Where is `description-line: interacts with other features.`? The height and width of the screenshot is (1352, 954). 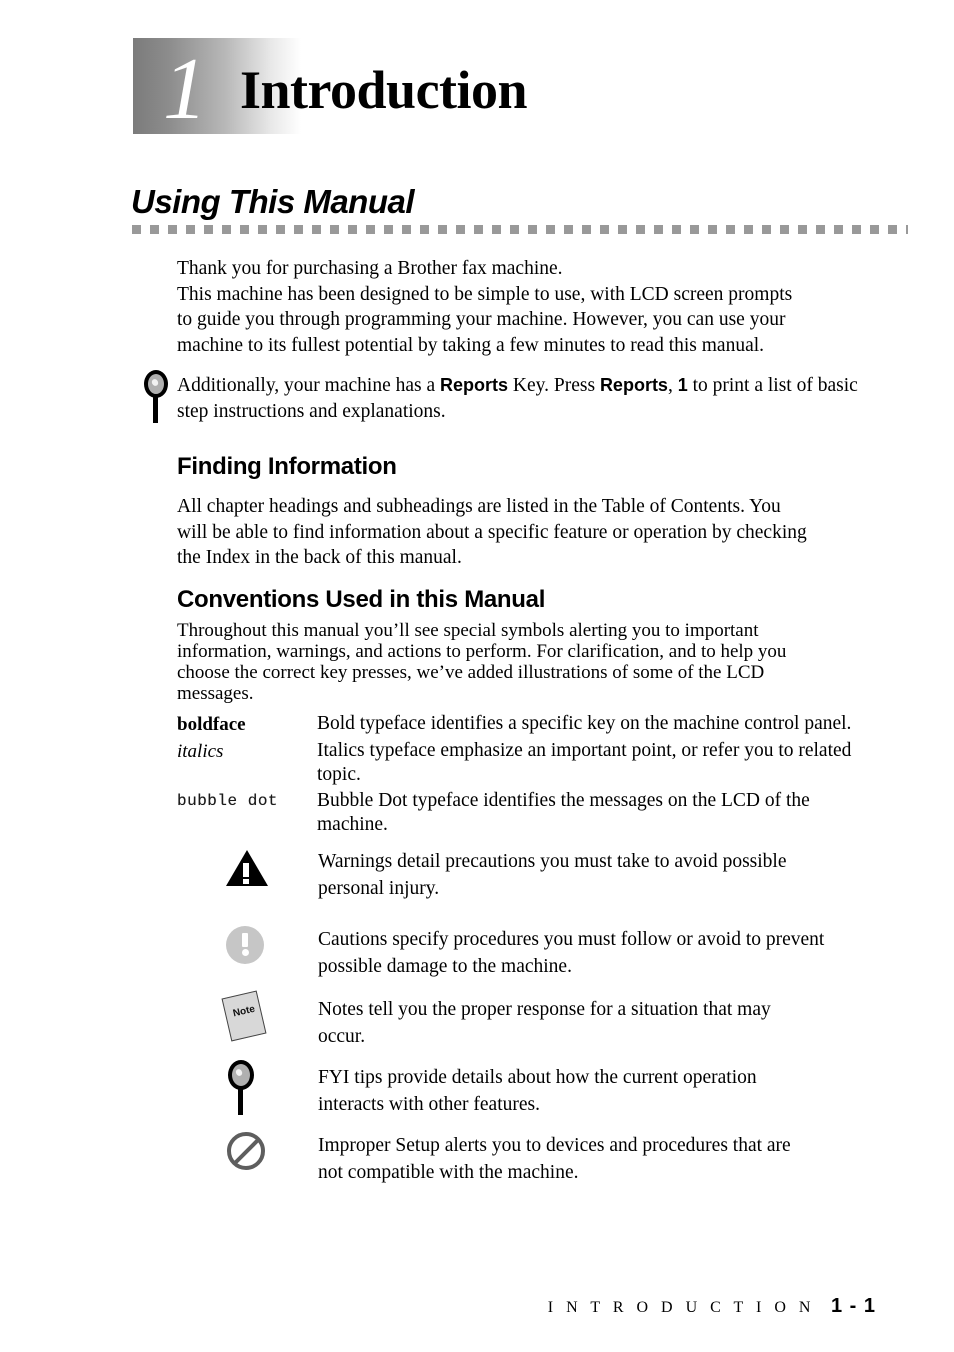 description-line: interacts with other features. is located at coordinates (429, 1104).